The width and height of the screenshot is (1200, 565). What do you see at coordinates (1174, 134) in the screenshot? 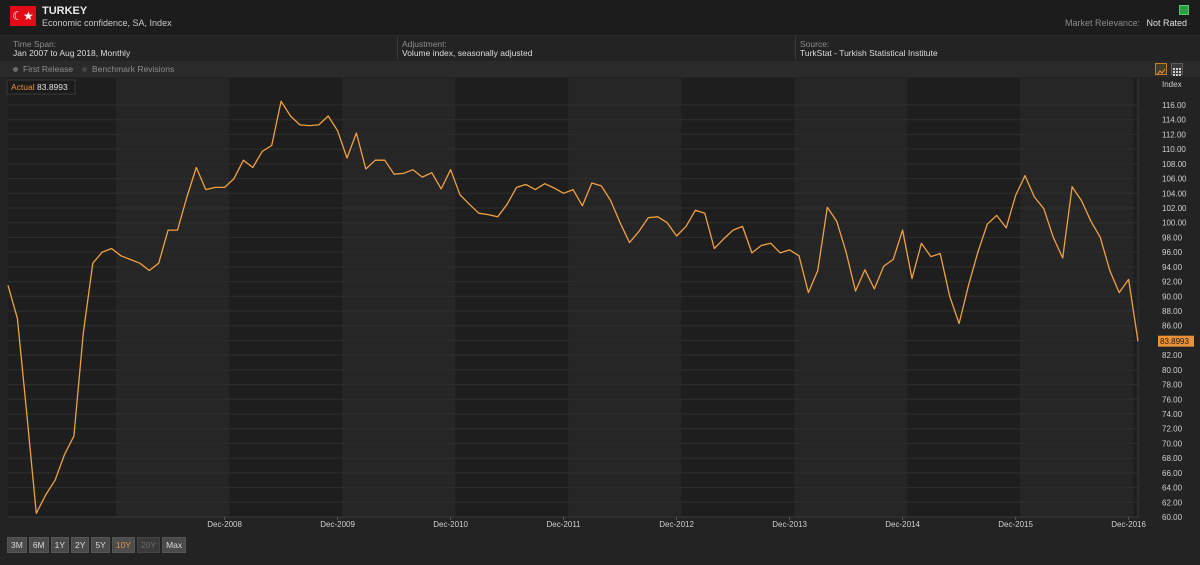
I see `y-tick-label: 112.00` at bounding box center [1174, 134].